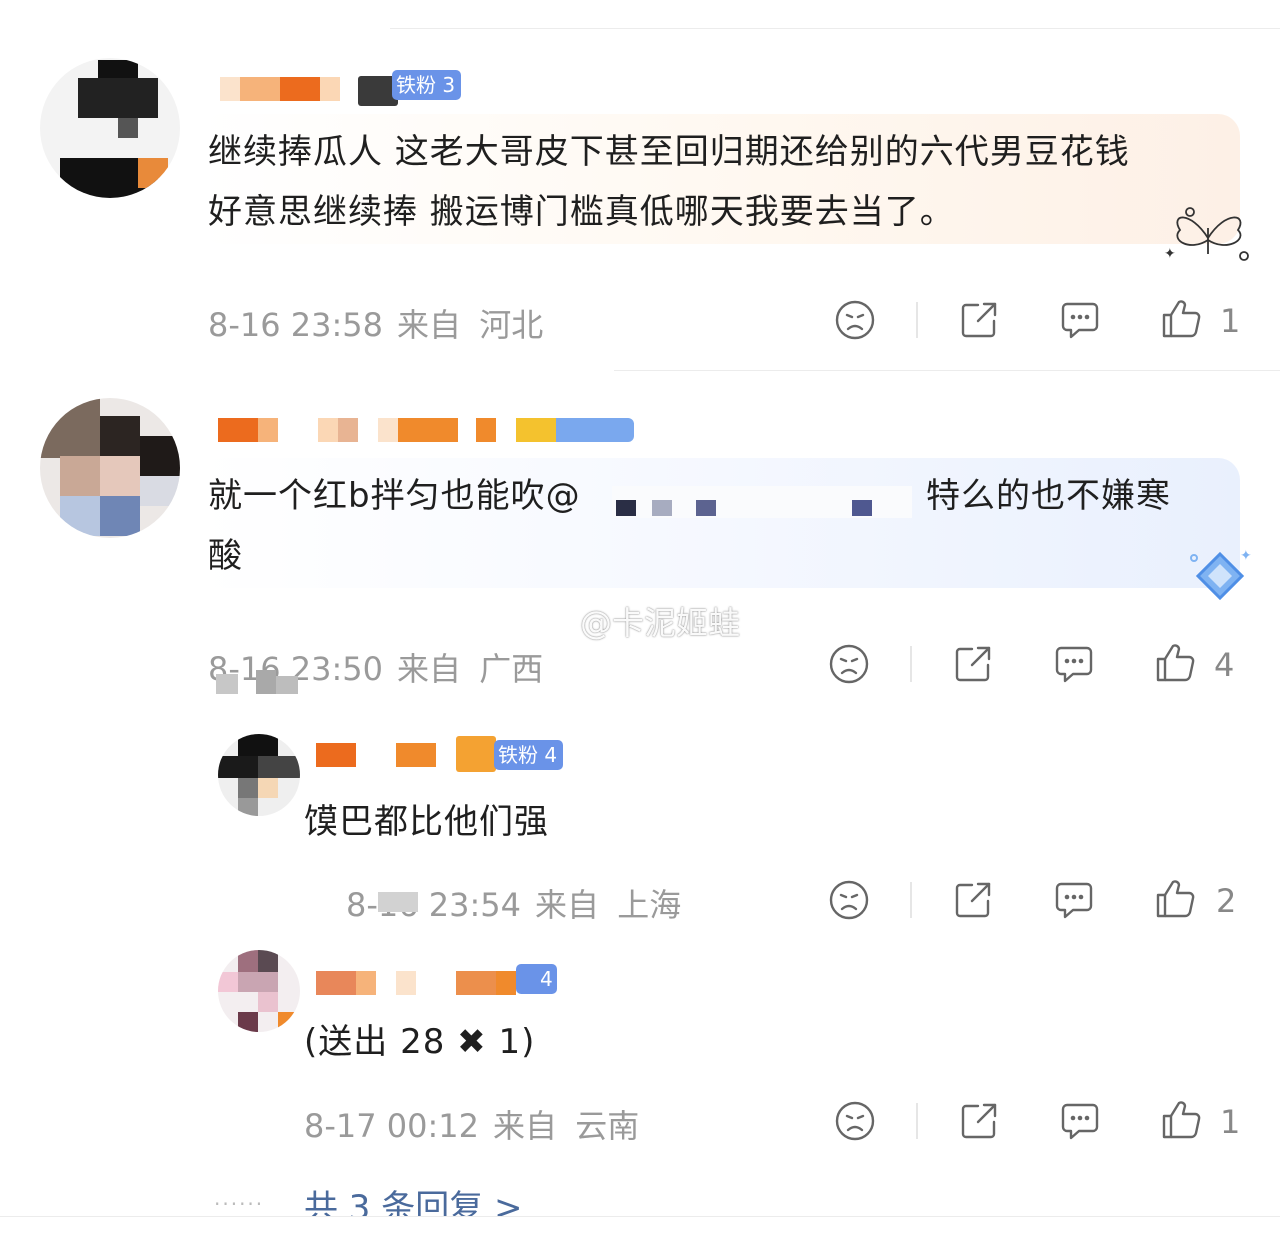 This screenshot has width=1280, height=1234. Describe the element at coordinates (511, 325) in the screenshot. I see `location: 河北` at that location.